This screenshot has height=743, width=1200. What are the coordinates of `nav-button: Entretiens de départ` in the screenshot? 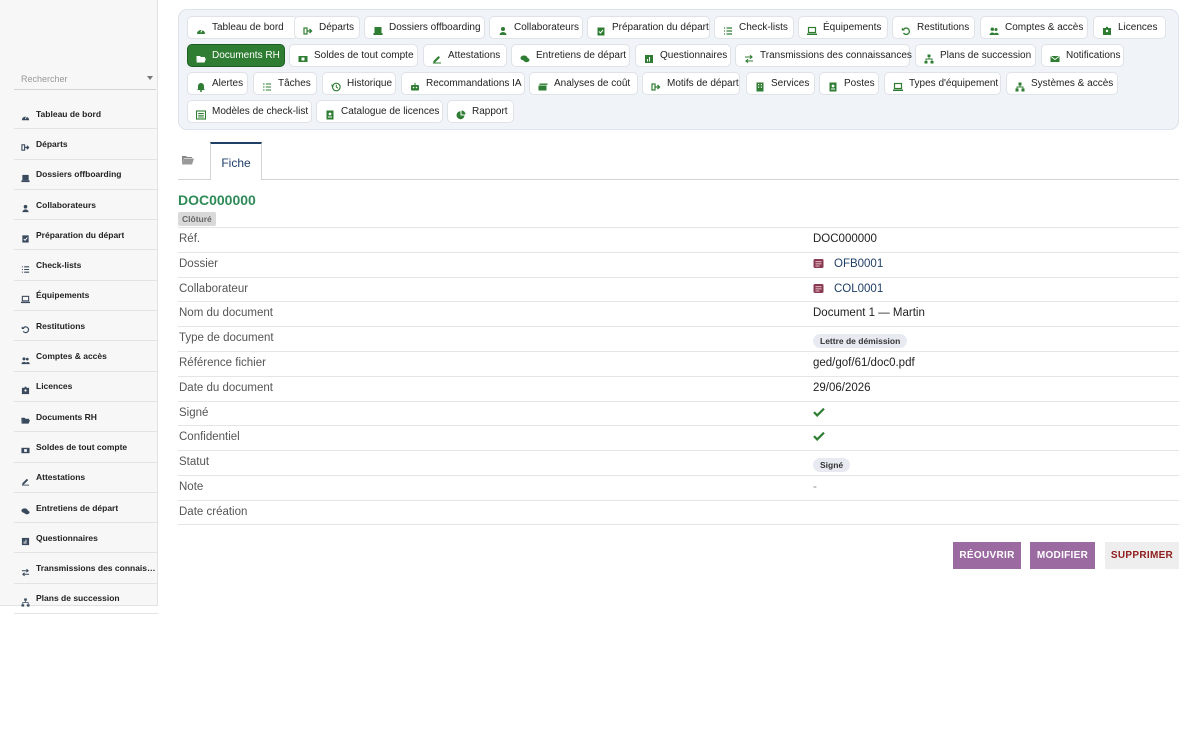 It's located at (570, 55).